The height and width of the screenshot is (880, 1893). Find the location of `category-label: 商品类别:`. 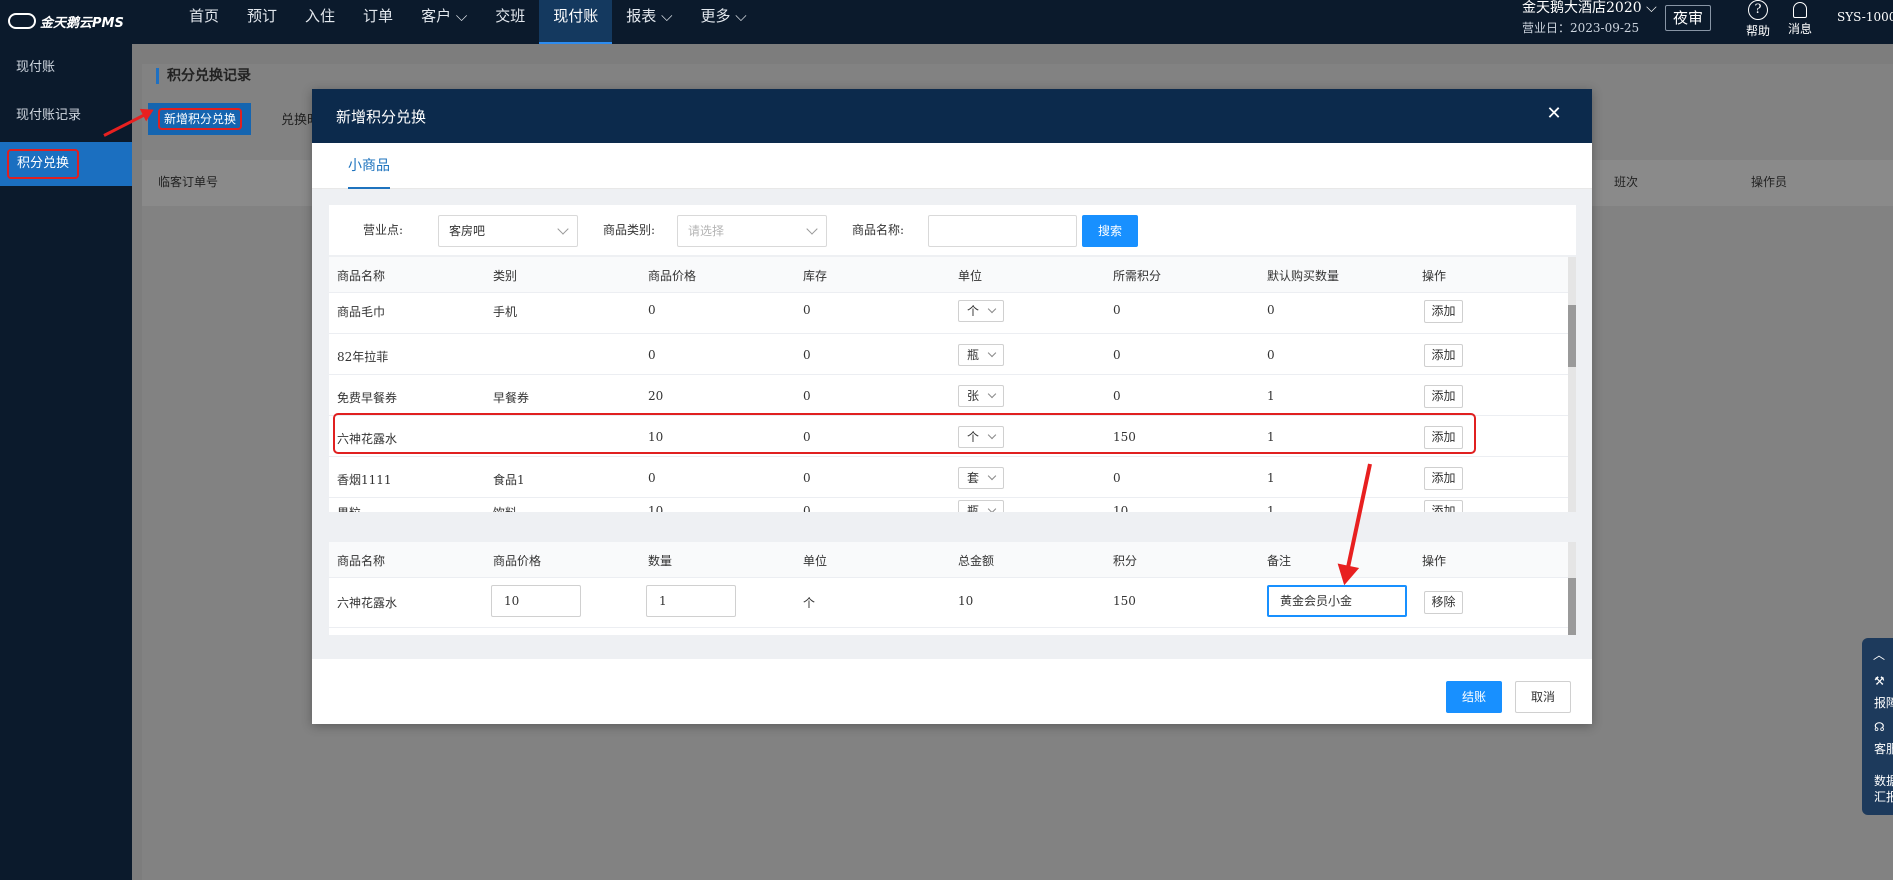

category-label: 商品类别: is located at coordinates (629, 230).